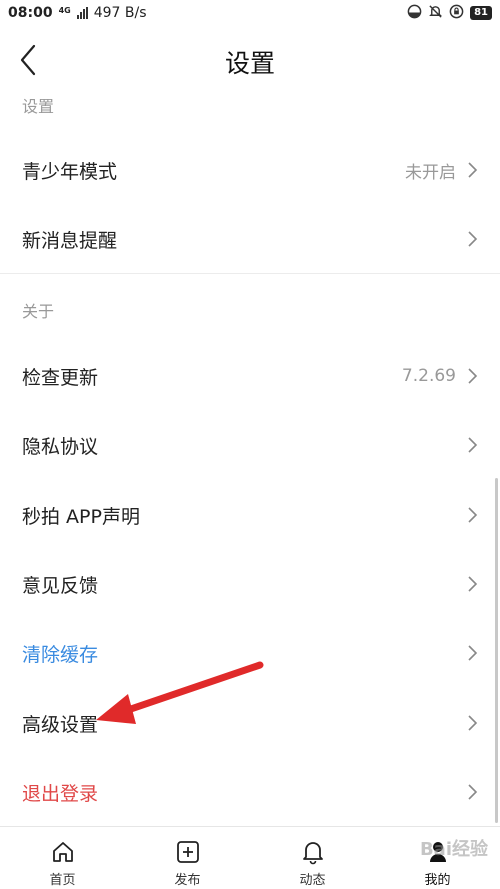  I want to click on page-title: 设置, so click(249, 63).